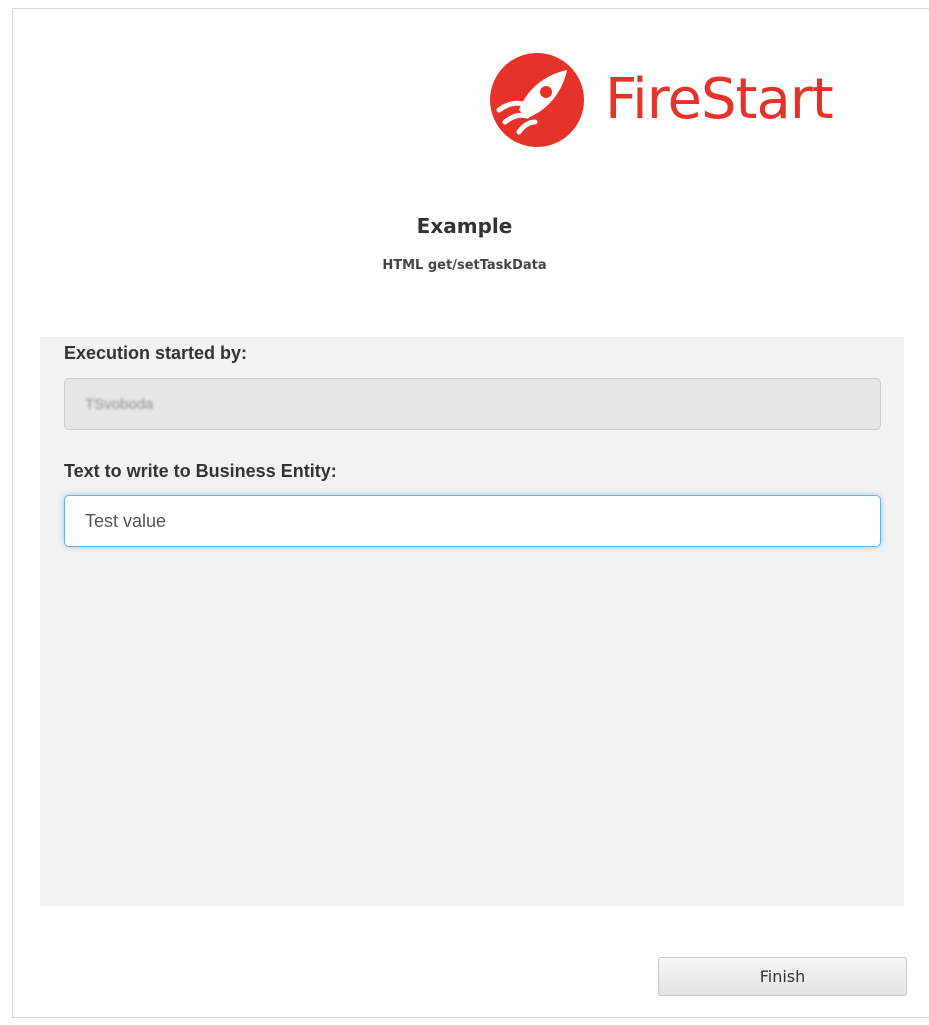  I want to click on page-subtitle: HTML get/setTaskData, so click(464, 265).